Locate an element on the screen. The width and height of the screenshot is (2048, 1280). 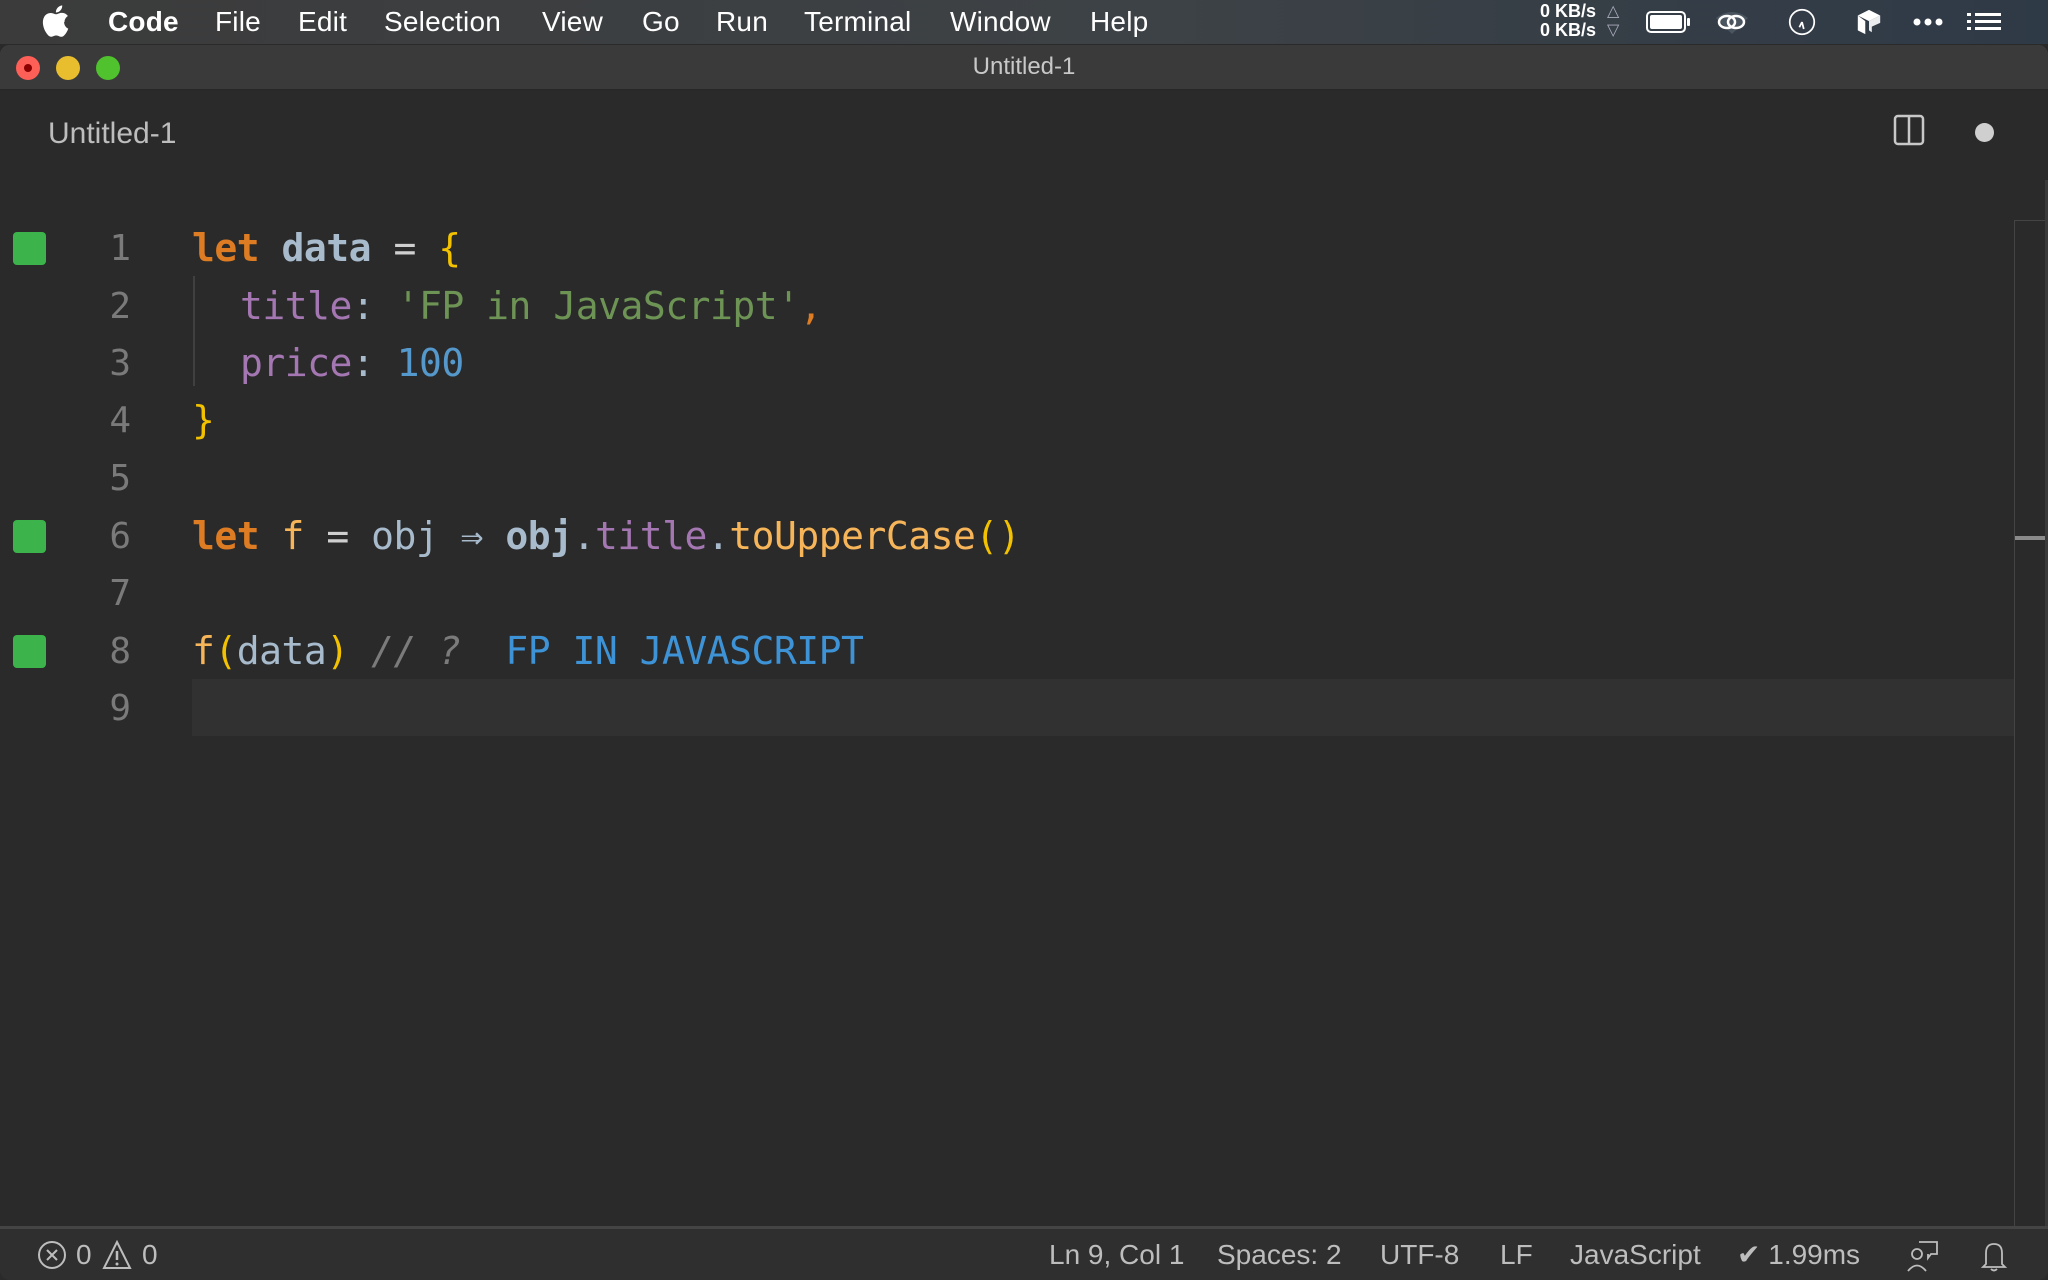
quokka-timing: ✔ 1.99ms is located at coordinates (1798, 1255).